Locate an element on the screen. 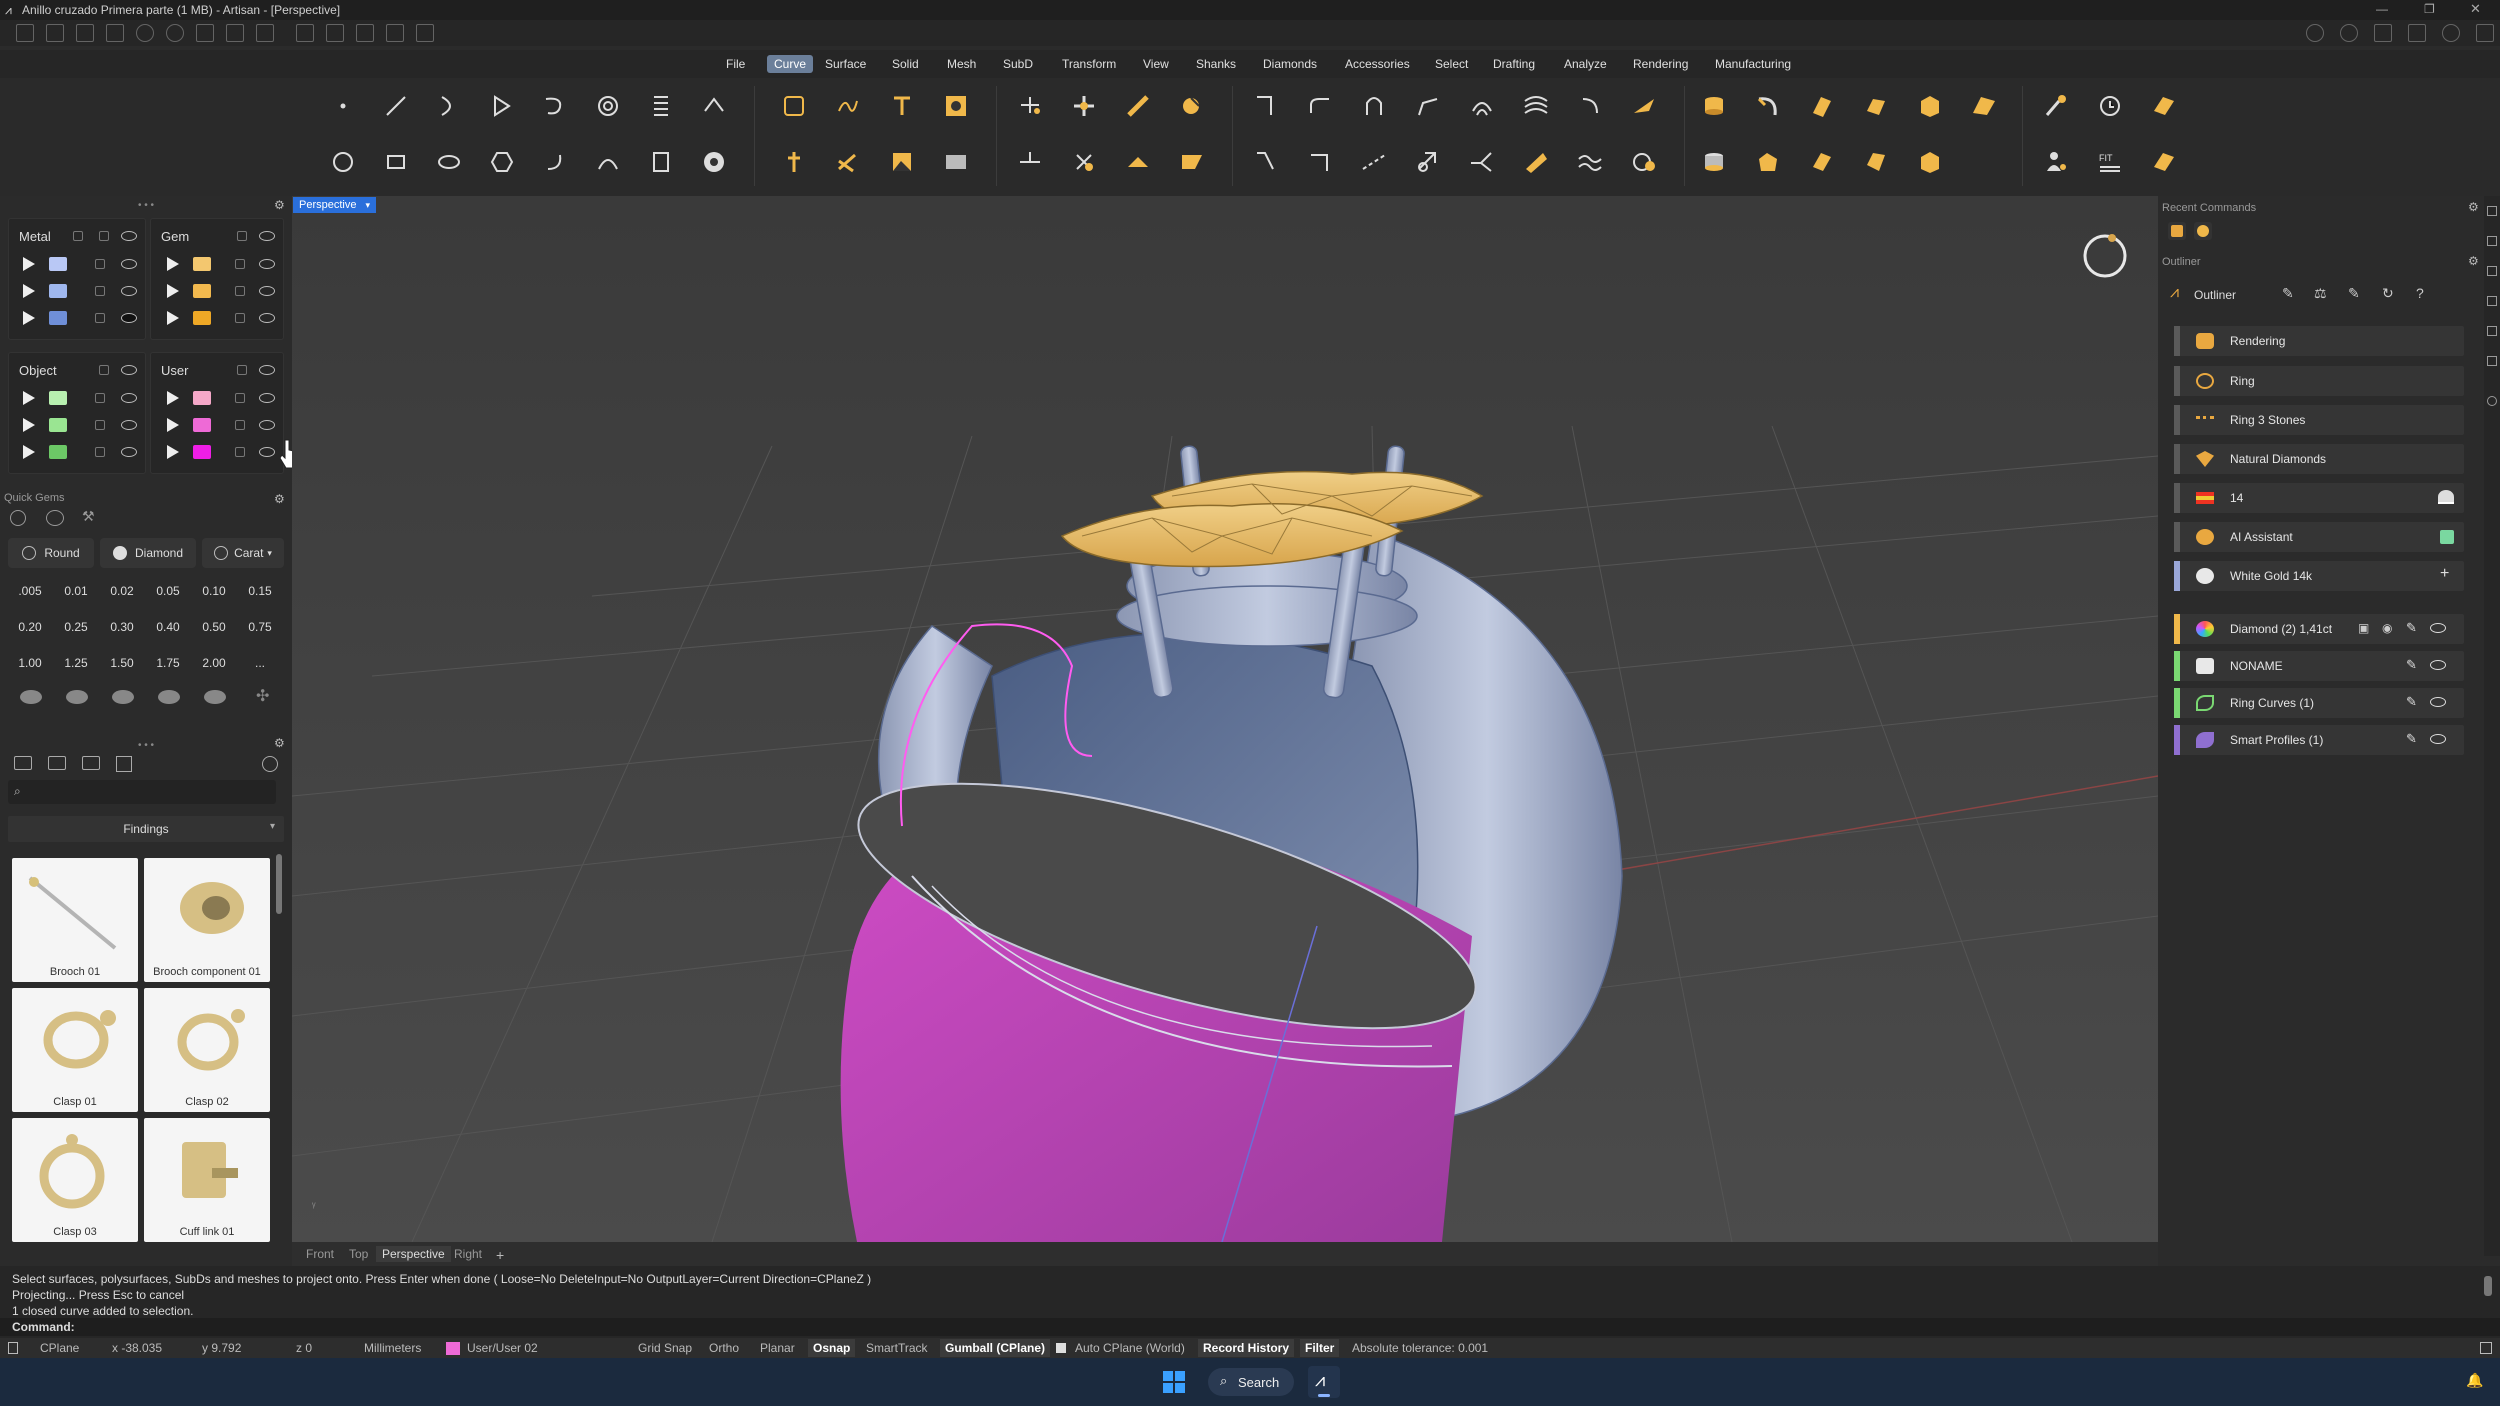 The image size is (2500, 1406). outliner-row: Ring is located at coordinates (2319, 381).